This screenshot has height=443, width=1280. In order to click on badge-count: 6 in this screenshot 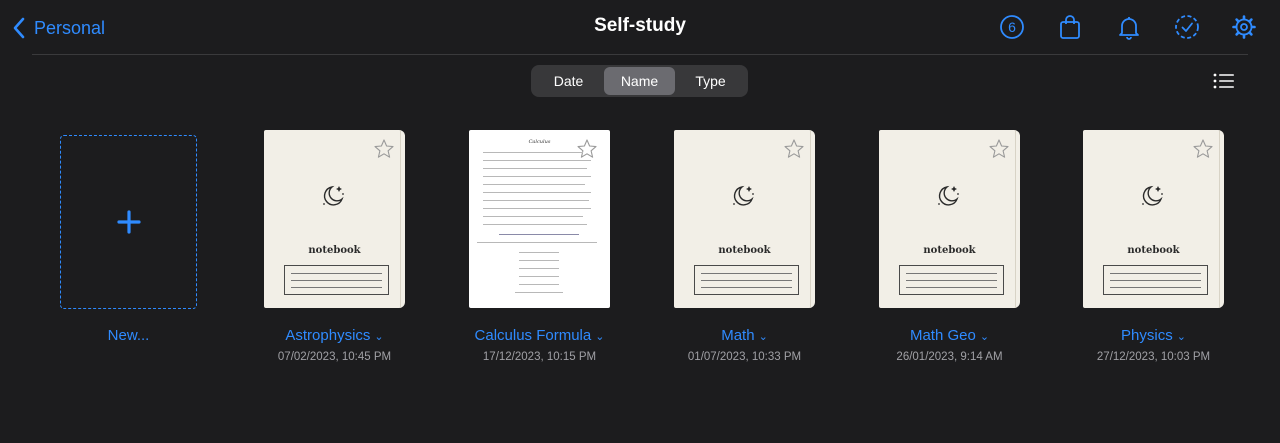, I will do `click(1012, 27)`.